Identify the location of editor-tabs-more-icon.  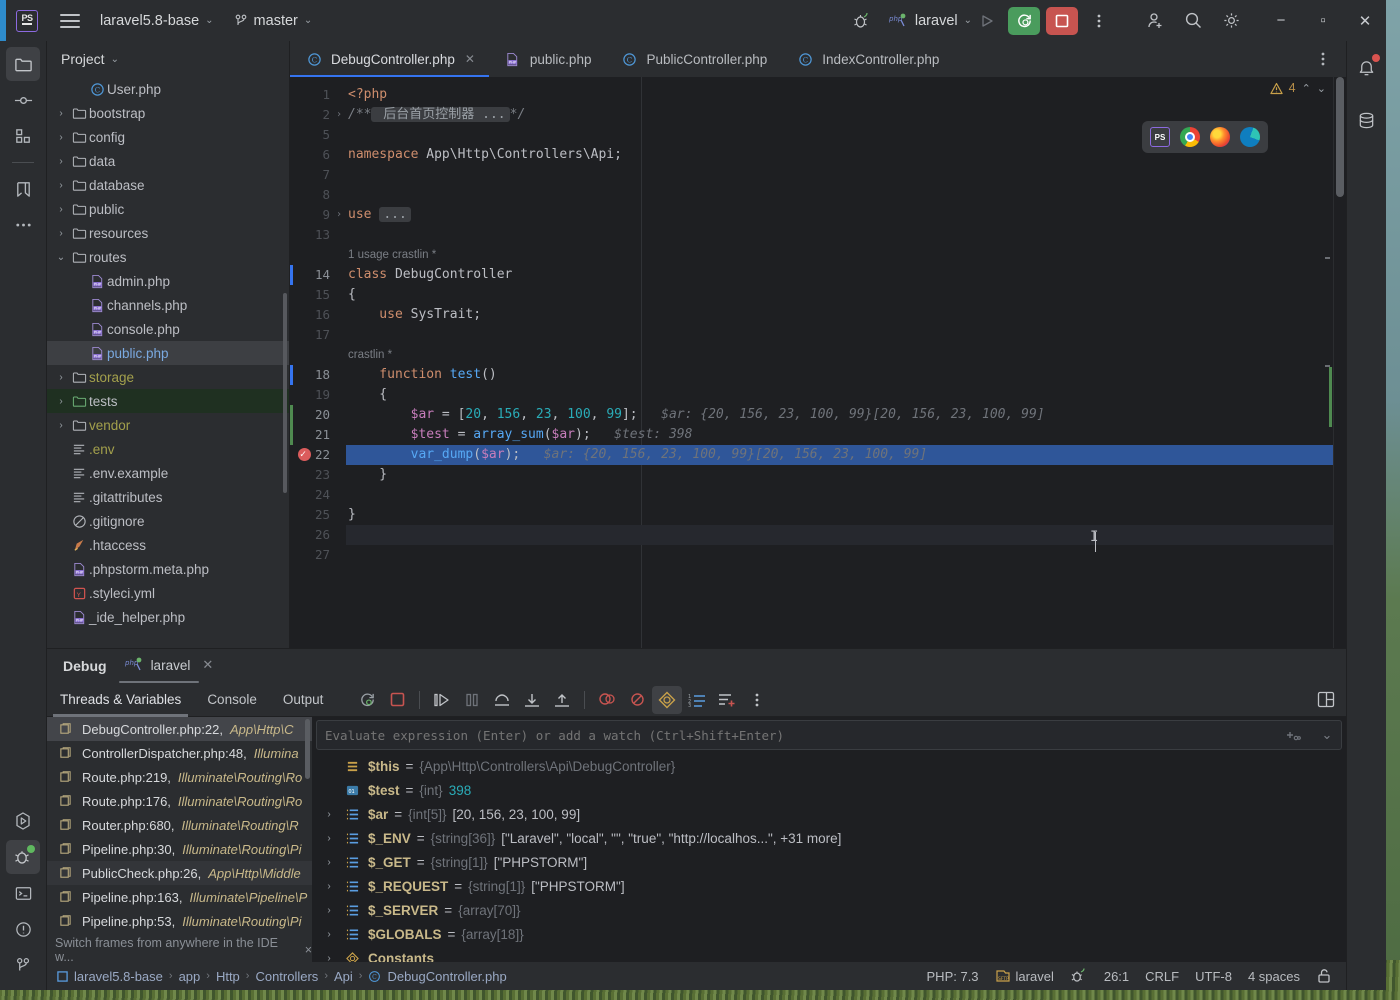
(1323, 59).